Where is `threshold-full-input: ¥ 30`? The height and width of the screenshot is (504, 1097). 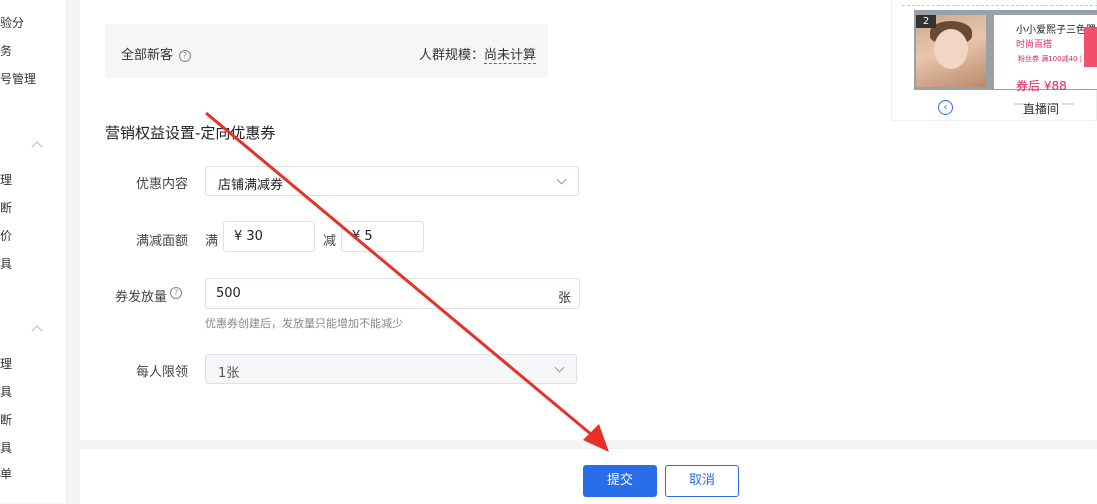 threshold-full-input: ¥ 30 is located at coordinates (269, 236).